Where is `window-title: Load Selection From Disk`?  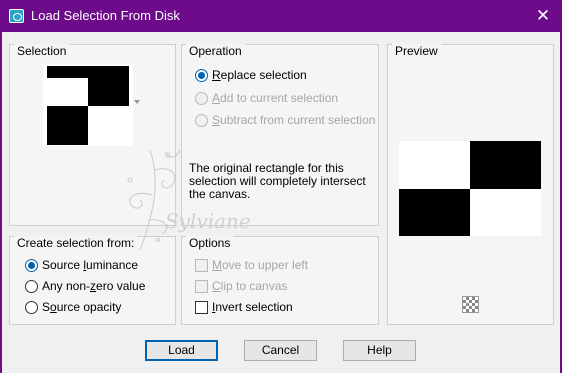 window-title: Load Selection From Disk is located at coordinates (105, 15).